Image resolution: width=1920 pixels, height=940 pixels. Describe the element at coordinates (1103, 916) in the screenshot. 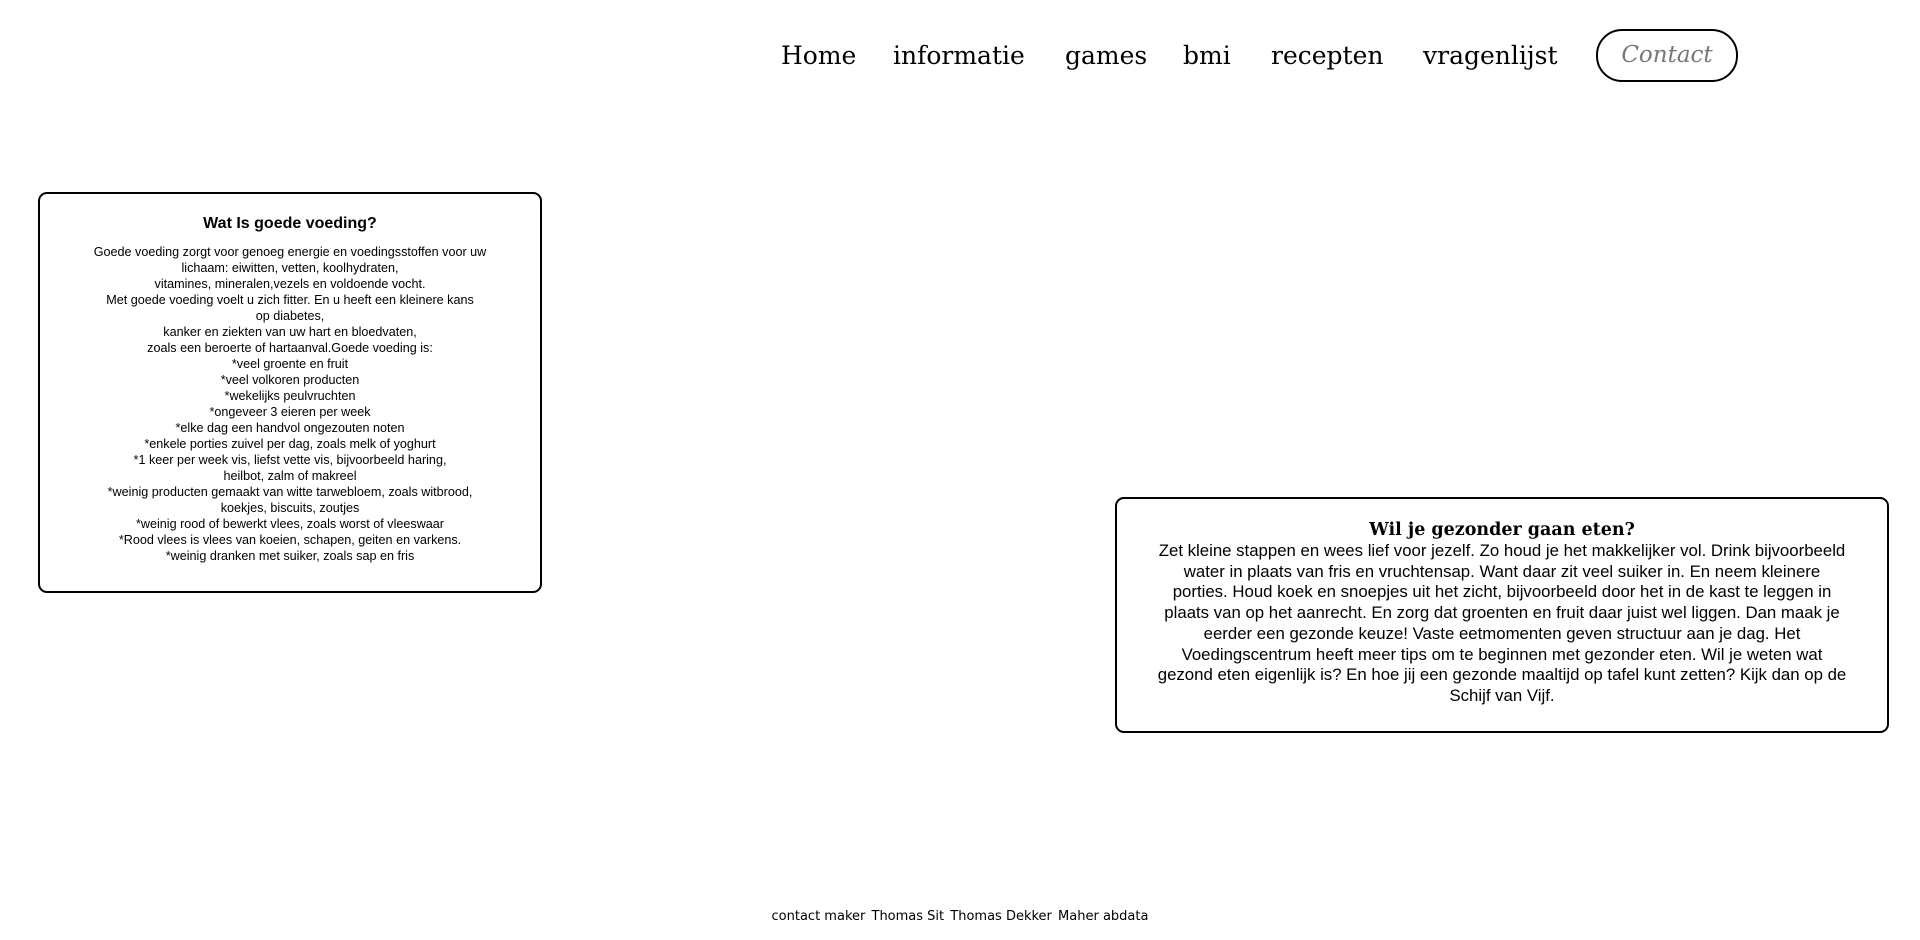

I see `footer-name: Maher abdata` at that location.